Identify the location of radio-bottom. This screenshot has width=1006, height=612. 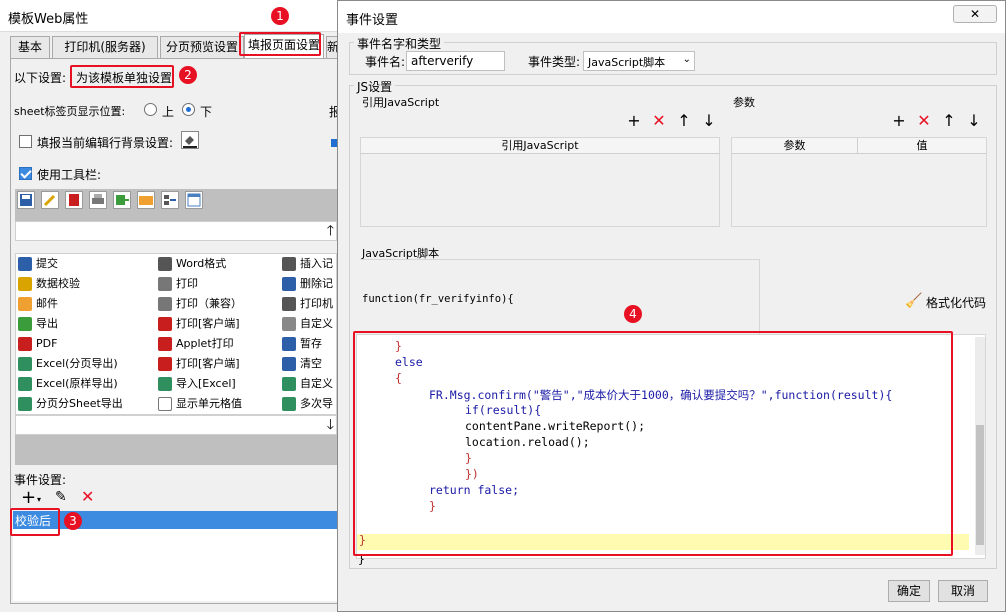
(188, 109).